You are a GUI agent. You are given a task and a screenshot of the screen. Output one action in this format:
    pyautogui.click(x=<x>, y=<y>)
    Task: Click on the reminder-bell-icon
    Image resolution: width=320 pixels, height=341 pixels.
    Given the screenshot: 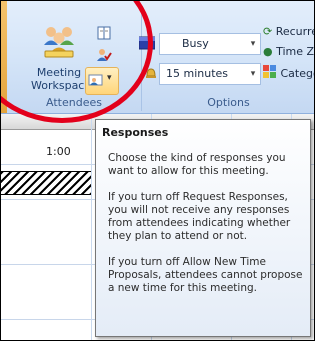 What is the action you would take?
    pyautogui.click(x=151, y=73)
    